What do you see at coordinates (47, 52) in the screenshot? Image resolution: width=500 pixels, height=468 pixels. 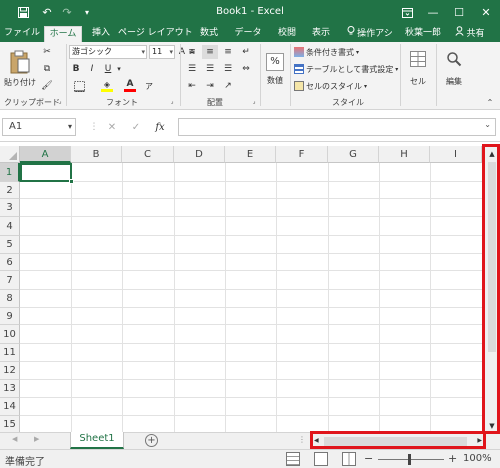 I see `cut-icon: ✂` at bounding box center [47, 52].